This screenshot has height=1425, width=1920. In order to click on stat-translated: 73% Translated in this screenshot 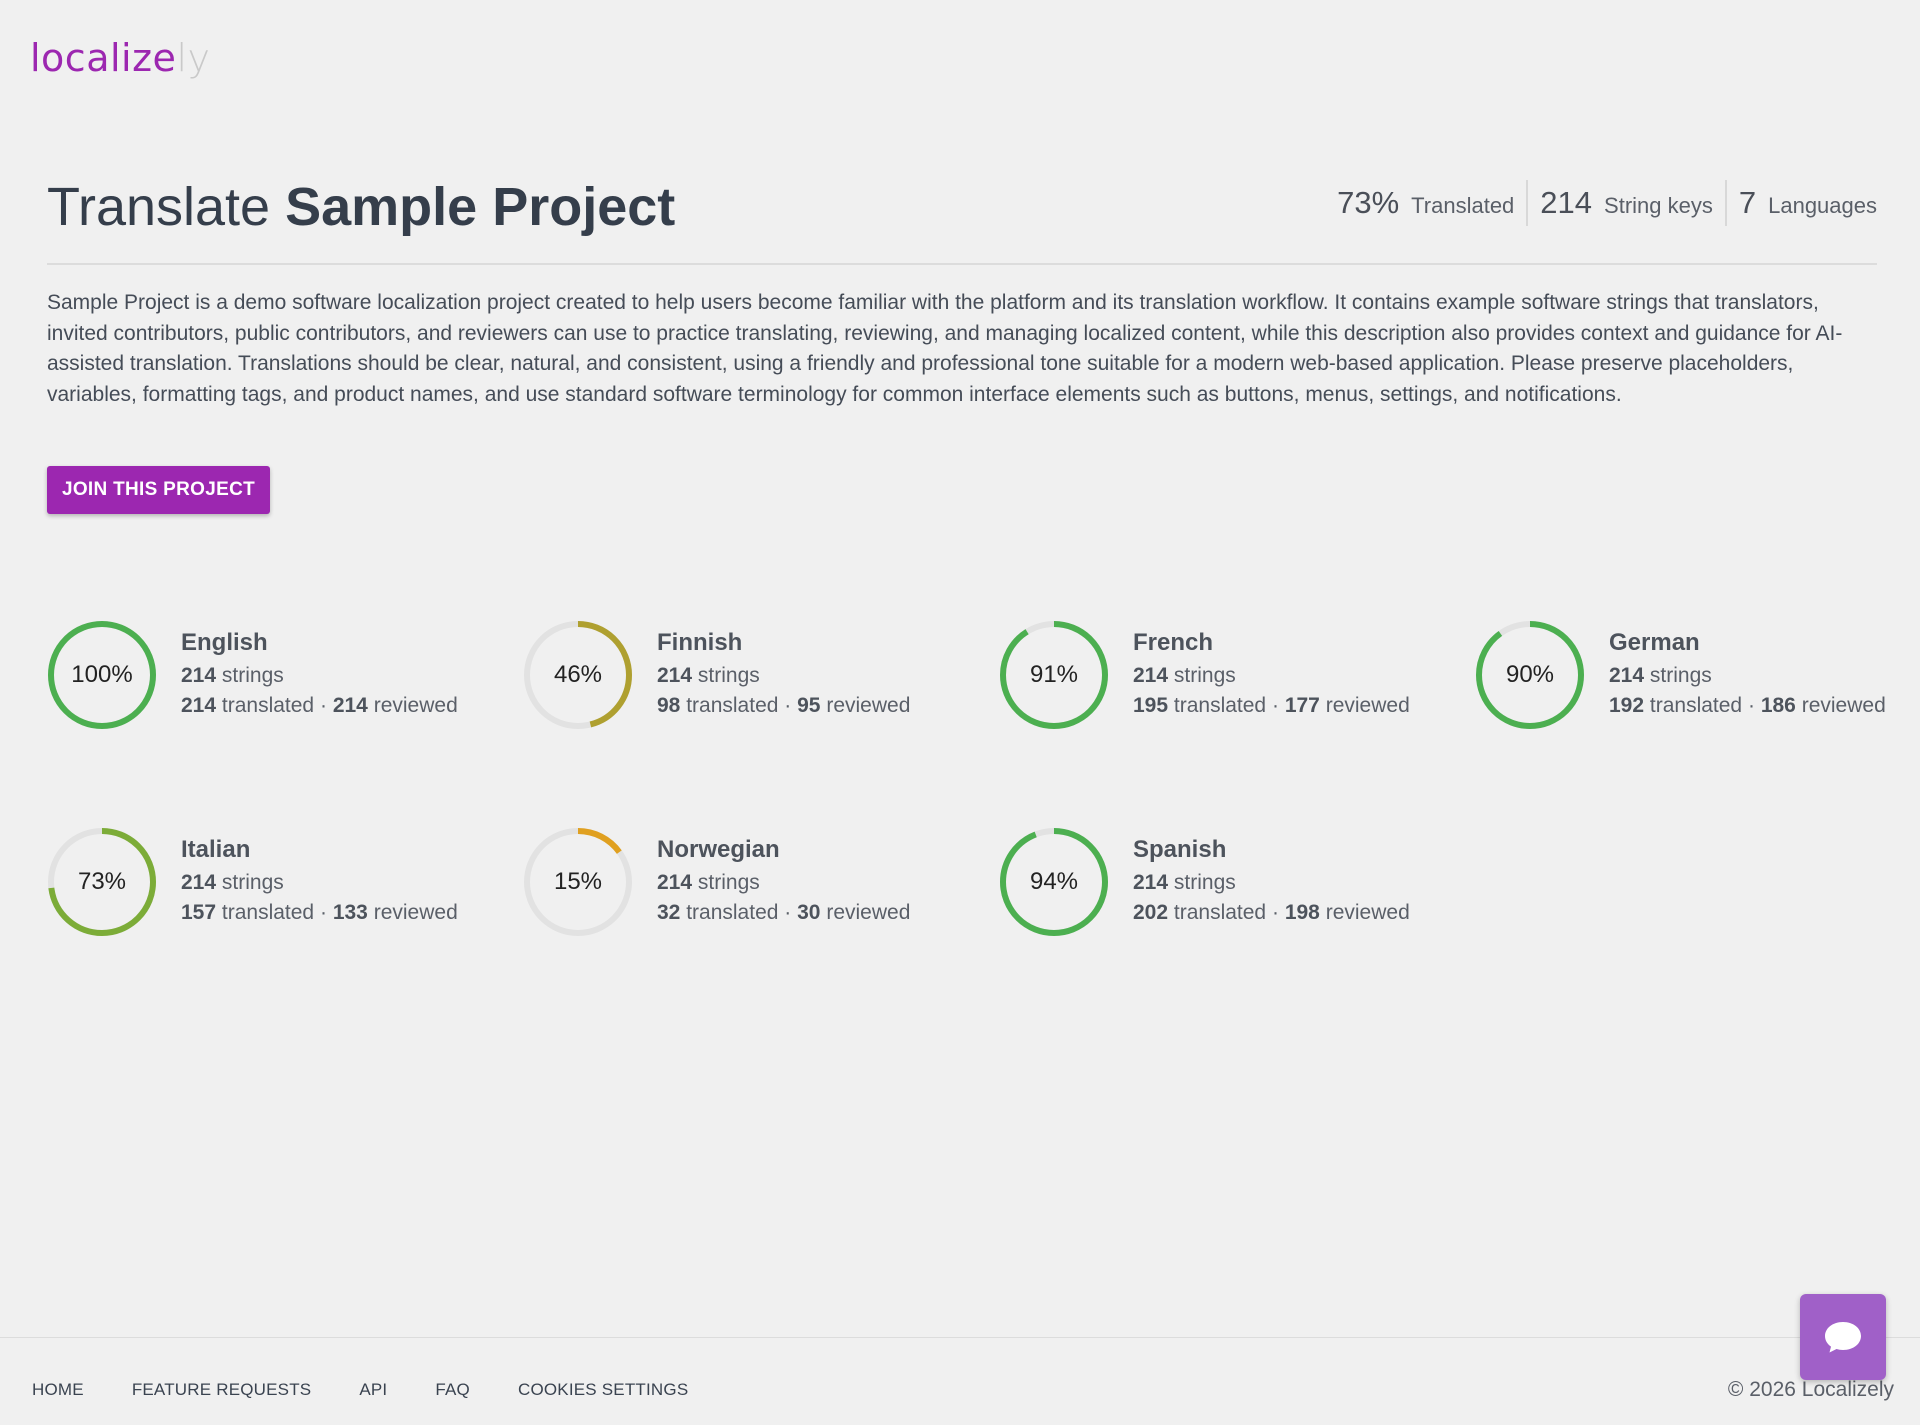, I will do `click(1425, 203)`.